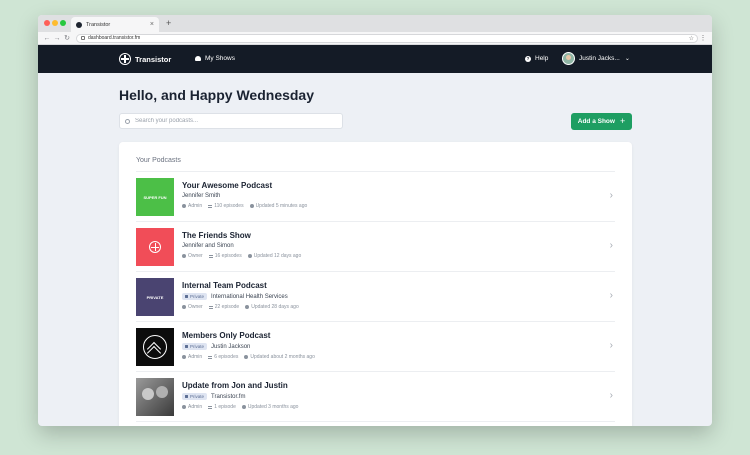  What do you see at coordinates (568, 58) in the screenshot?
I see `avatar` at bounding box center [568, 58].